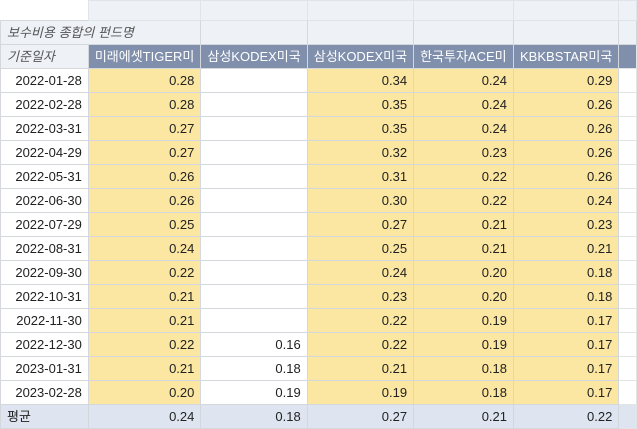 Image resolution: width=637 pixels, height=429 pixels. Describe the element at coordinates (44, 152) in the screenshot. I see `date-cell: 2022-04-29` at that location.